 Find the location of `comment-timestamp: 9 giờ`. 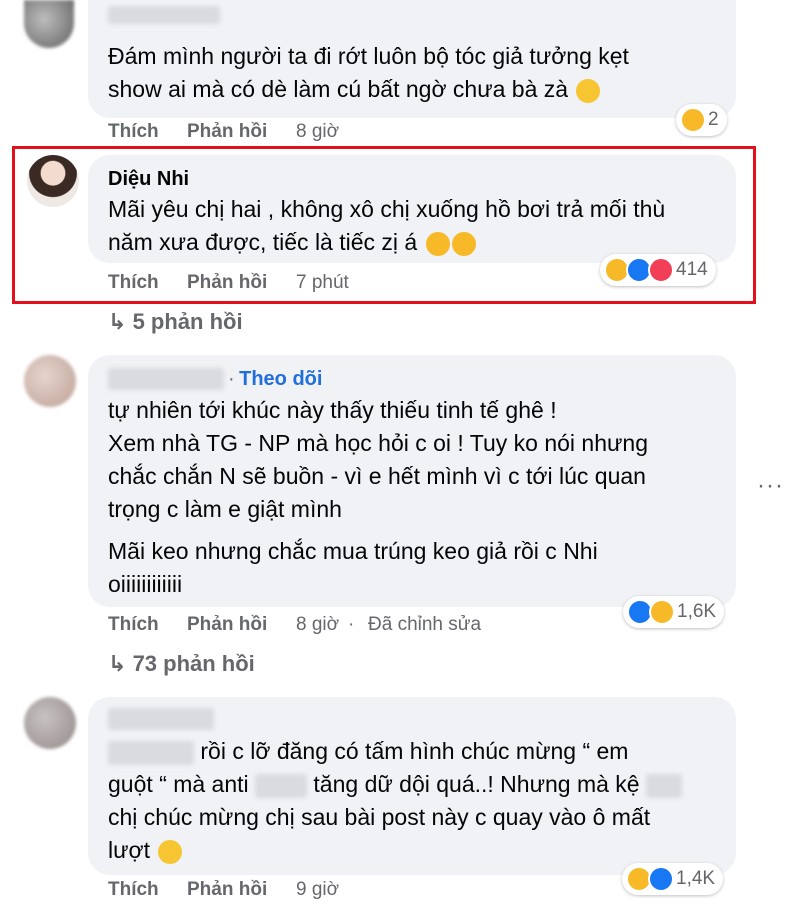

comment-timestamp: 9 giờ is located at coordinates (317, 890).